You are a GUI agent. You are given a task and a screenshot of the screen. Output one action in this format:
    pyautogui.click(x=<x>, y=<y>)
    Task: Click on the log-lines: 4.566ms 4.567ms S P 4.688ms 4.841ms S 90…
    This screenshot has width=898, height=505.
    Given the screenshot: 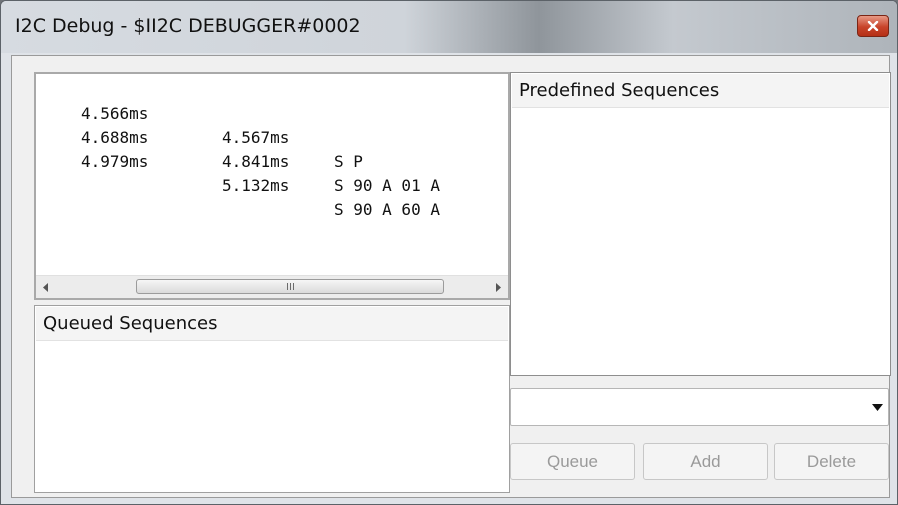 What is the action you would take?
    pyautogui.click(x=272, y=148)
    